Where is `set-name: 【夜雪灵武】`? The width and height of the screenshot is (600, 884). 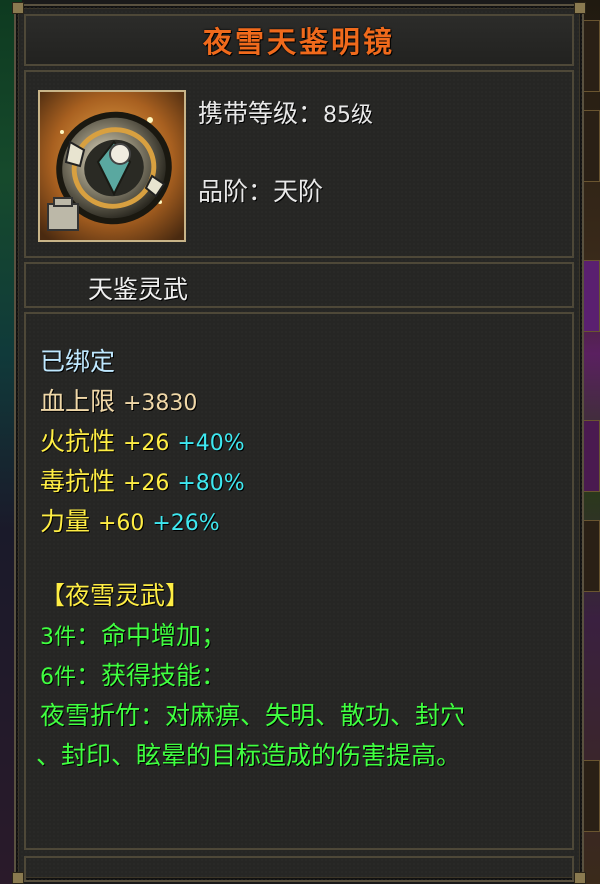 set-name: 【夜雪灵武】 is located at coordinates (115, 595).